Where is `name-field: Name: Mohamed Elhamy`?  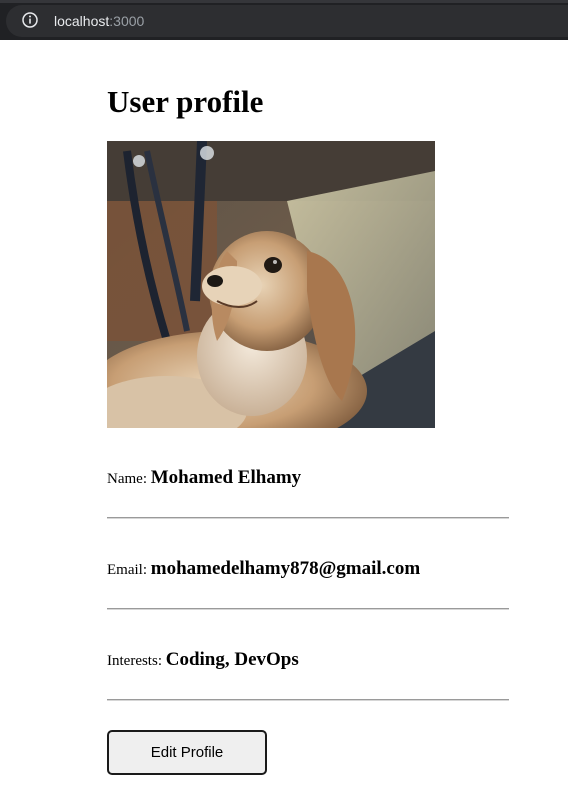
name-field: Name: Mohamed Elhamy is located at coordinates (308, 478).